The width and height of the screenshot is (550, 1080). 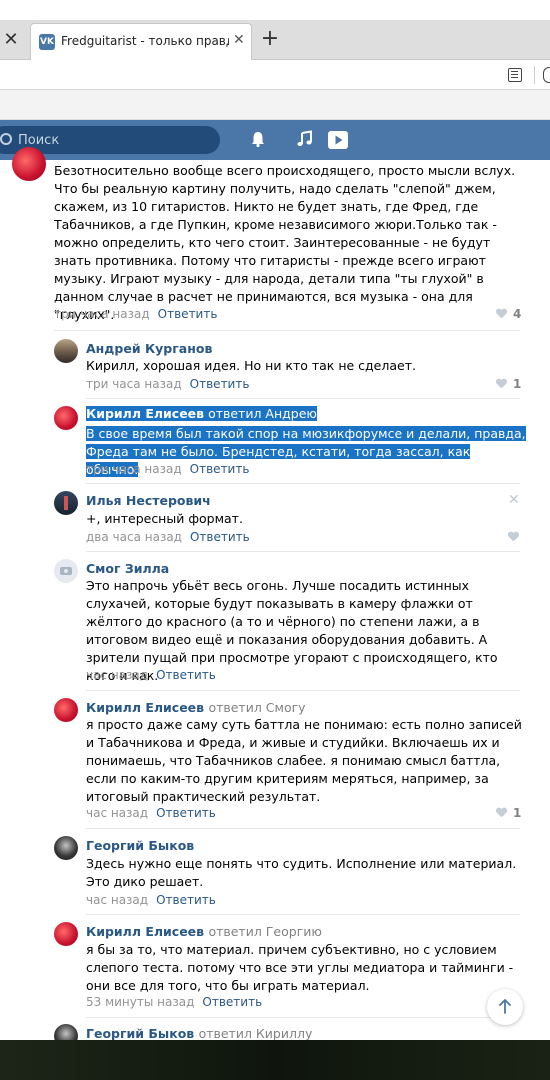 I want to click on arrow-up-icon, so click(x=505, y=1006).